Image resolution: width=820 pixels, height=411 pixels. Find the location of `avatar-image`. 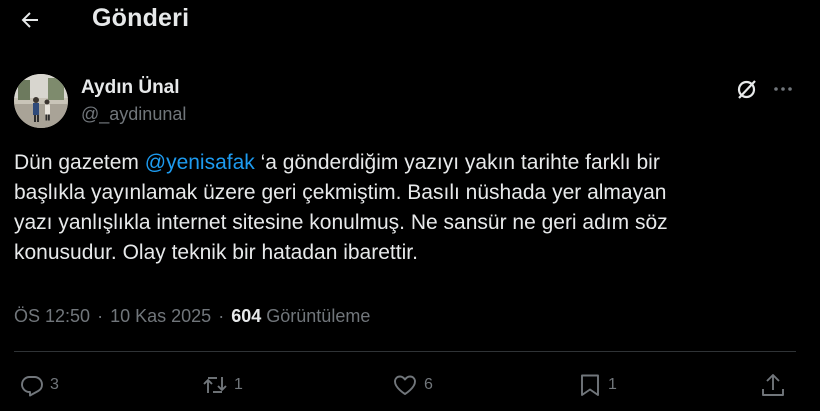

avatar-image is located at coordinates (41, 101).